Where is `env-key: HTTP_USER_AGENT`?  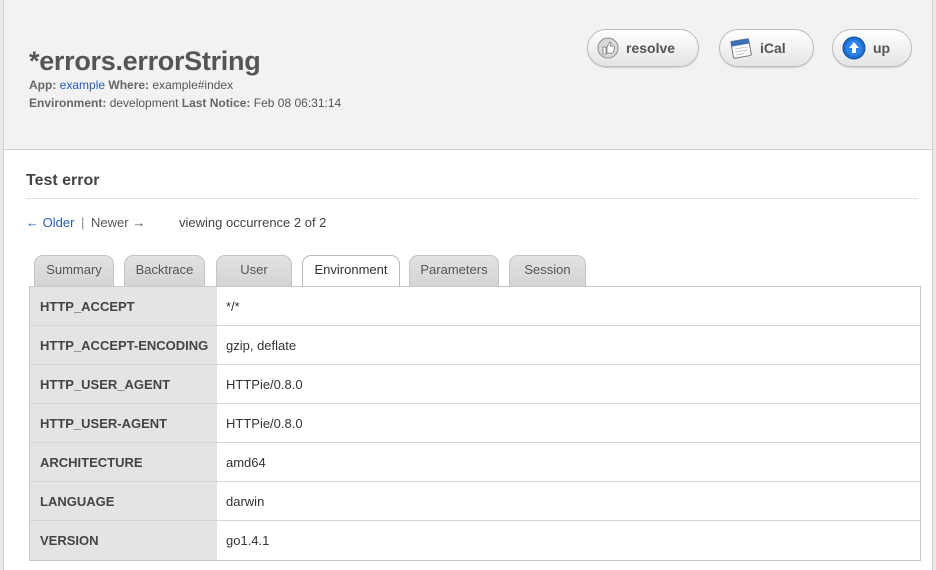
env-key: HTTP_USER_AGENT is located at coordinates (123, 384).